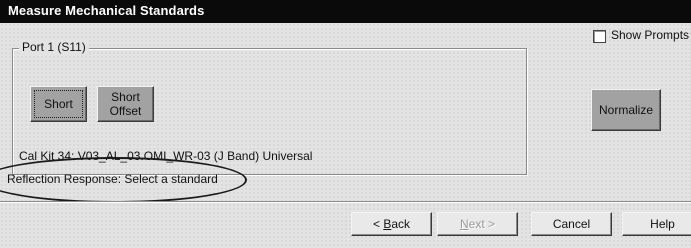  Describe the element at coordinates (401, 224) in the screenshot. I see `back-label-rest: ack` at that location.